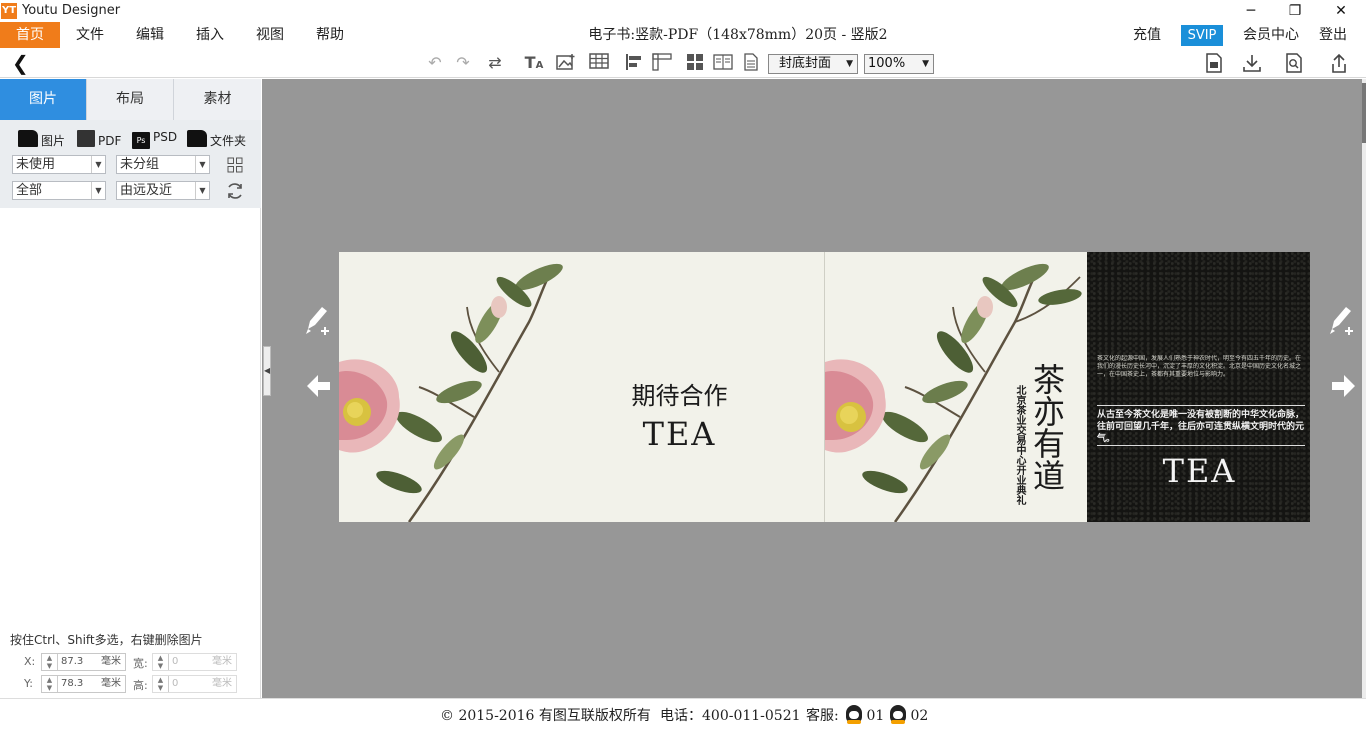  I want to click on ruler-icon, so click(662, 63).